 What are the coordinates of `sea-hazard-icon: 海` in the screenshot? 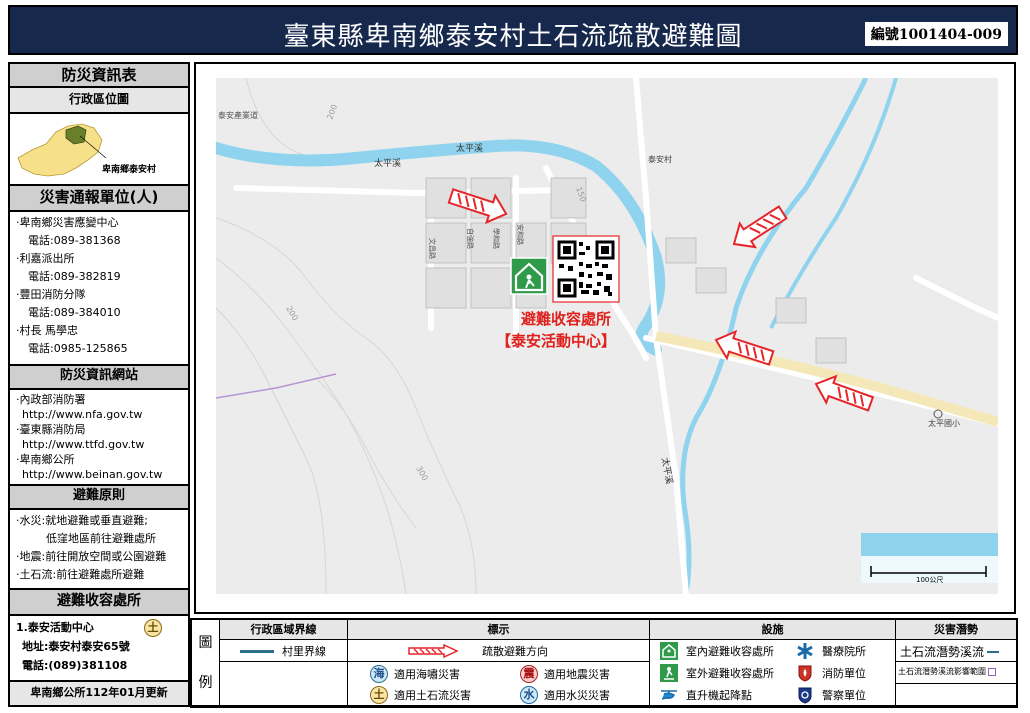 It's located at (379, 674).